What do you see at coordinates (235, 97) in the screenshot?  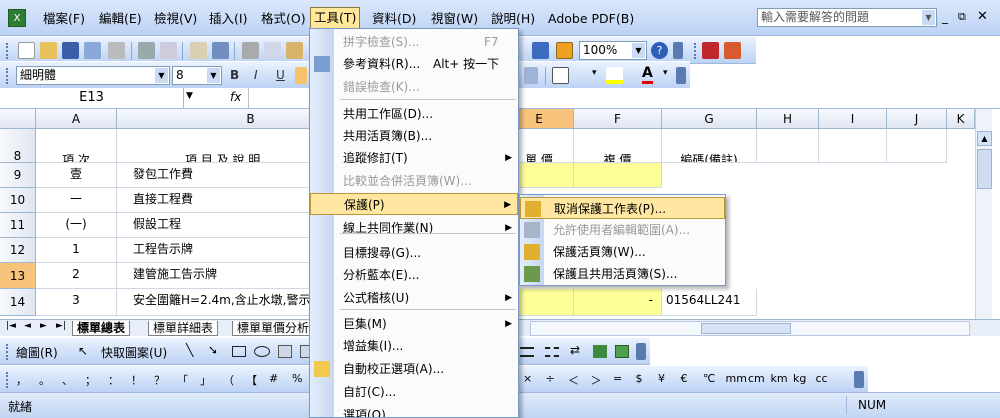 I see `fx-icon: fx` at bounding box center [235, 97].